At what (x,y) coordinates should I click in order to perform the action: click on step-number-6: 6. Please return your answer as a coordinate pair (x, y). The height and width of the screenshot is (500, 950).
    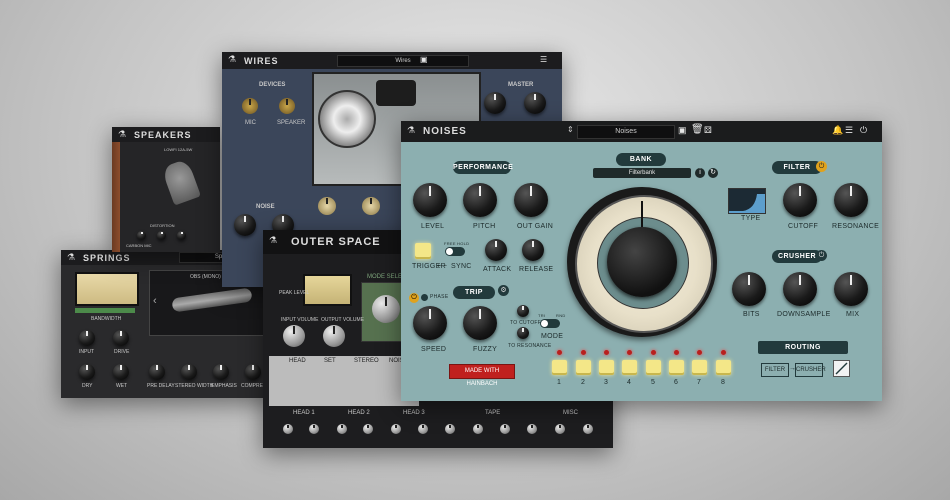
    Looking at the image, I should click on (676, 382).